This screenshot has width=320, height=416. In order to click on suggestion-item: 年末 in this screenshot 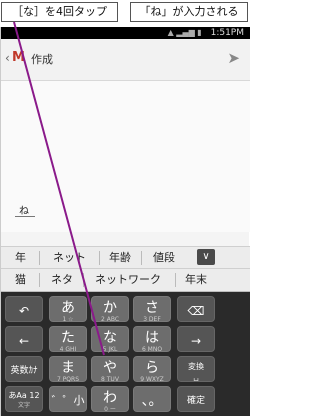, I will do `click(196, 280)`.